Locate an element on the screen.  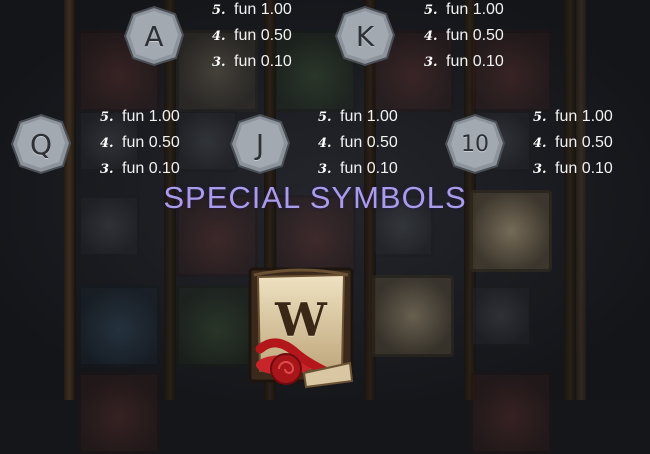
symbol-letter: J is located at coordinates (260, 144).